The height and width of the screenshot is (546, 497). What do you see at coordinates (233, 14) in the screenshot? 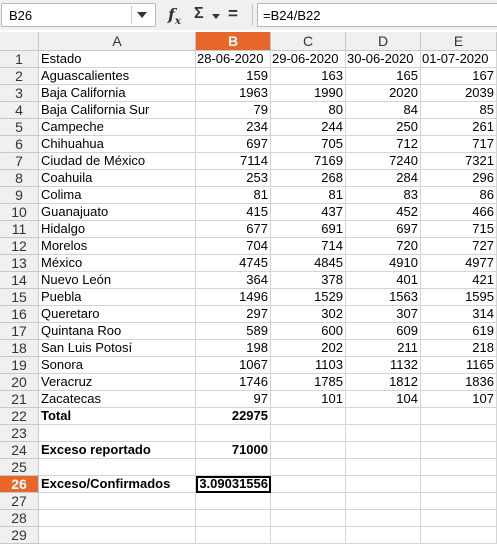
I see `formula-icon: =` at bounding box center [233, 14].